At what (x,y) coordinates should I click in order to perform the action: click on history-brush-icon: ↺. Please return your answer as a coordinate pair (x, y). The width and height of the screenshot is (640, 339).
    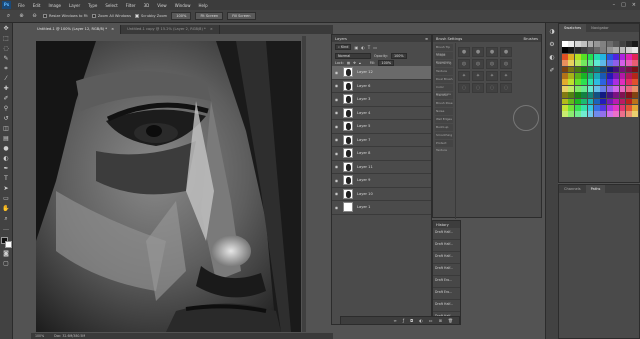
    Looking at the image, I should click on (6, 119).